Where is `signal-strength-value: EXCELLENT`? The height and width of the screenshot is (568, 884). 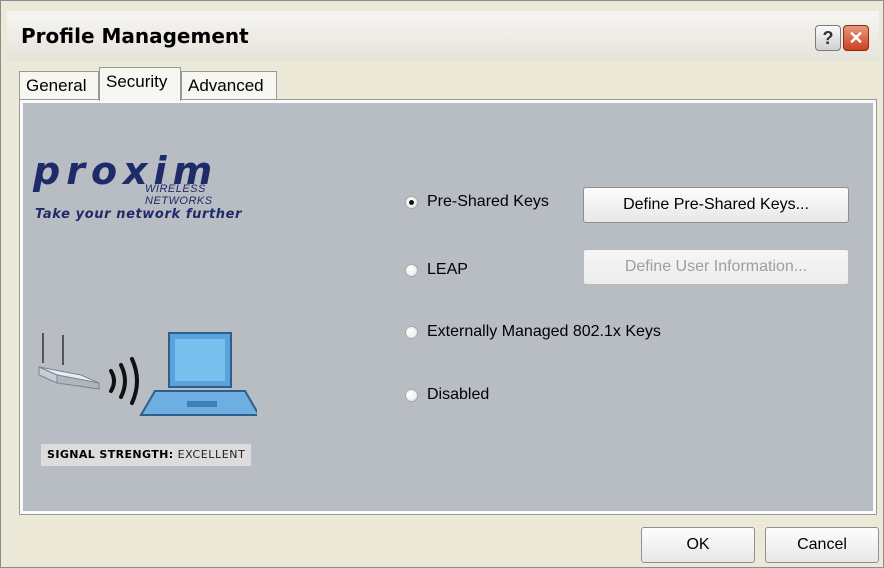
signal-strength-value: EXCELLENT is located at coordinates (211, 454).